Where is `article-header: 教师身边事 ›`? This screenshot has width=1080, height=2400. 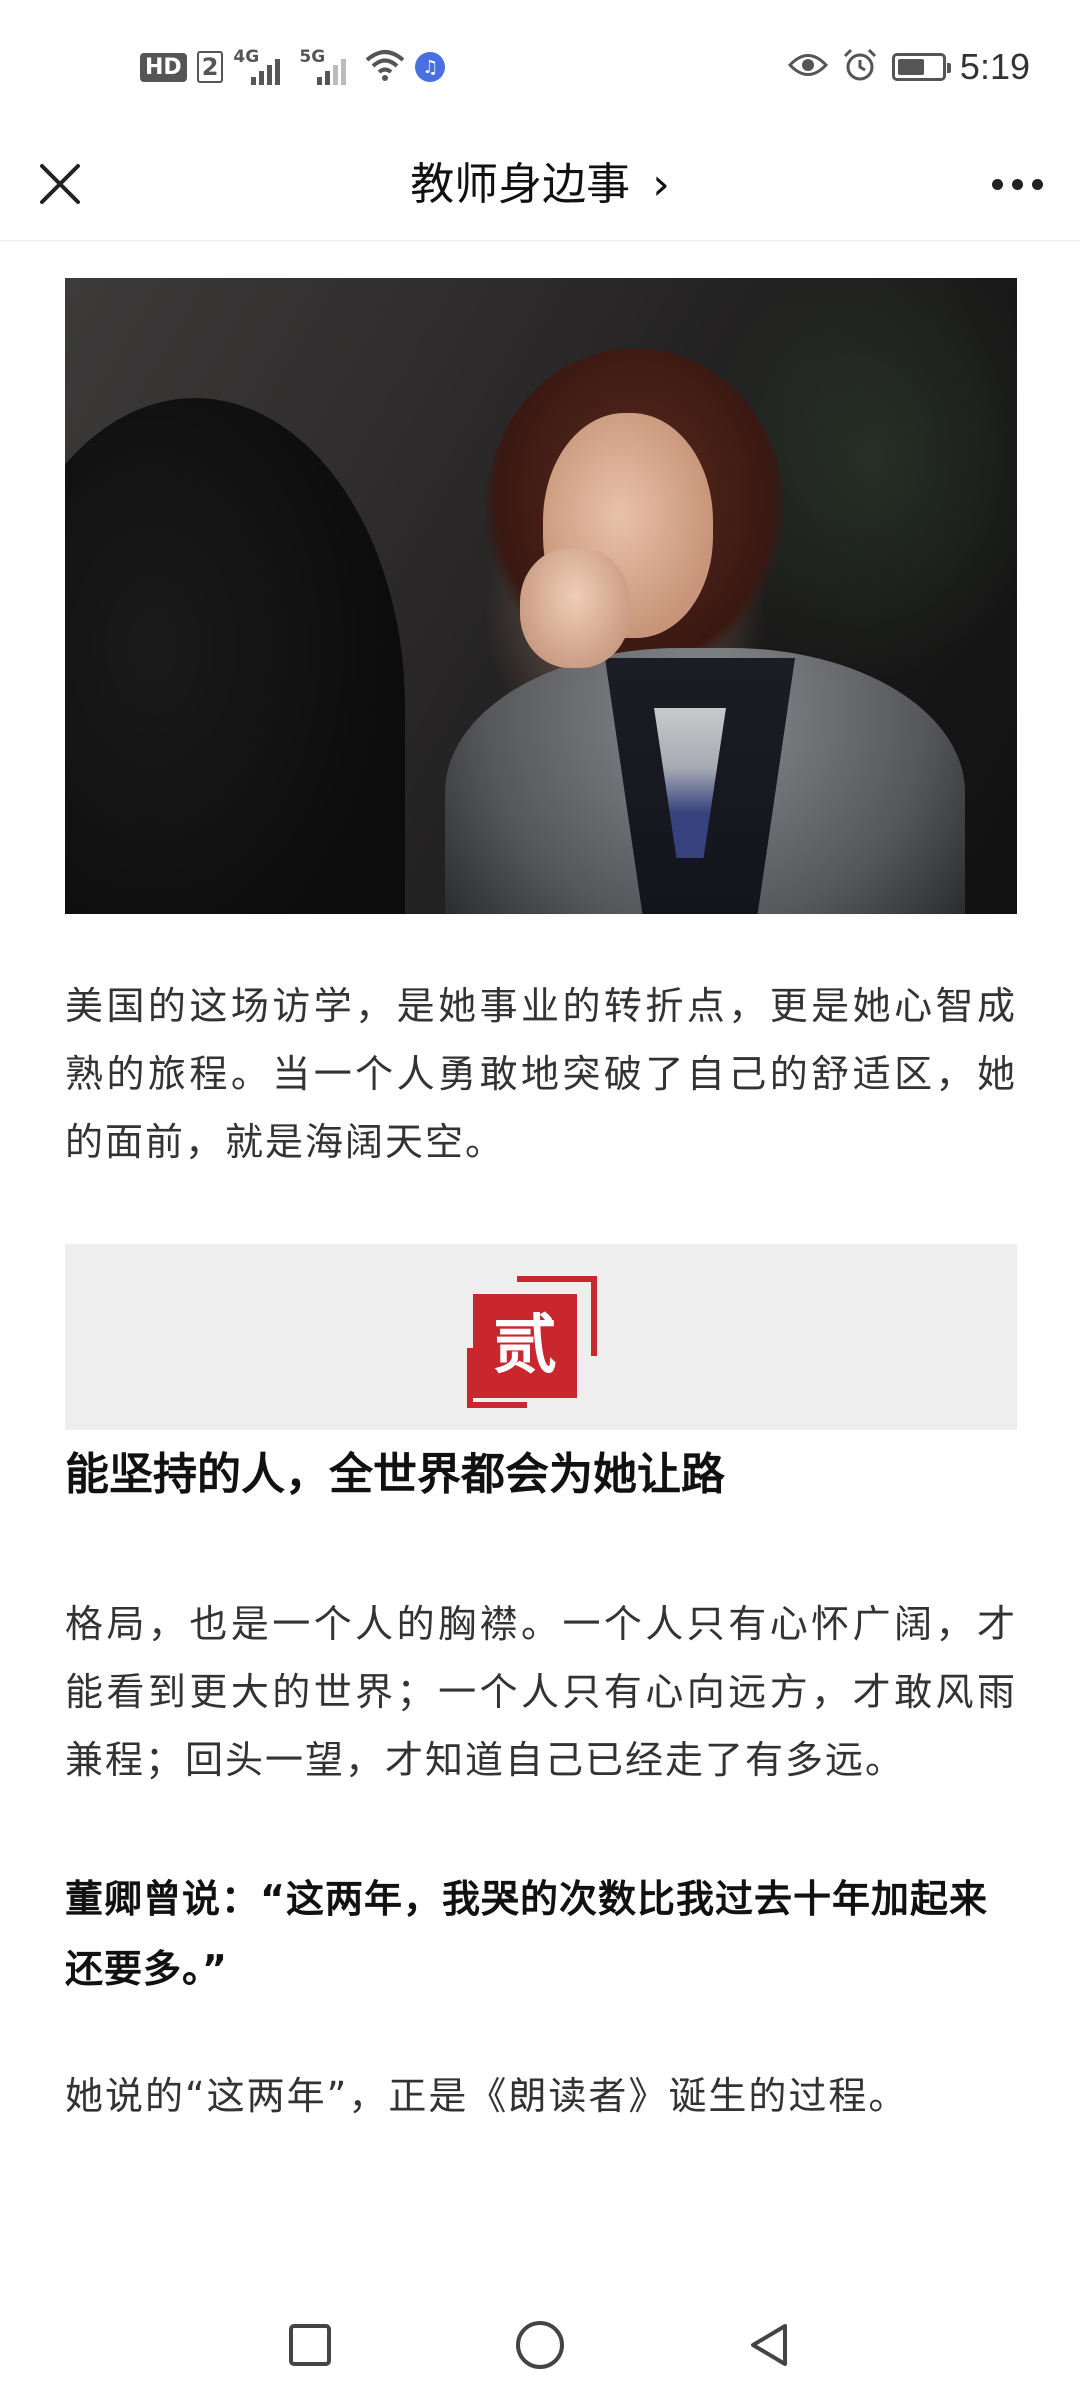
article-header: 教师身边事 › is located at coordinates (540, 185).